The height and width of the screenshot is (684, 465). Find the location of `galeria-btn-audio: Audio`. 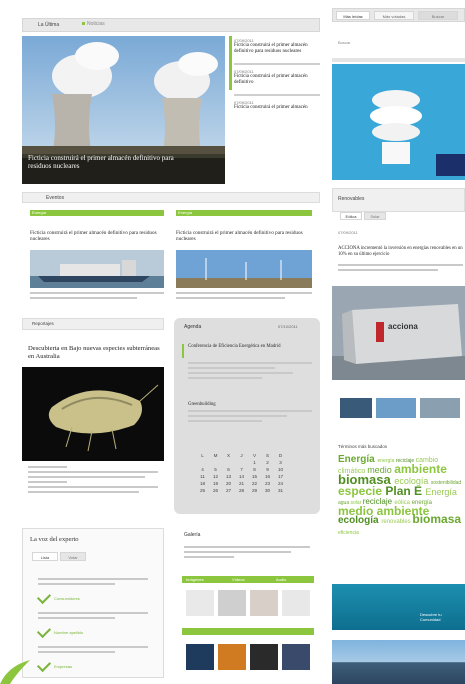

galeria-btn-audio: Audio is located at coordinates (281, 579).